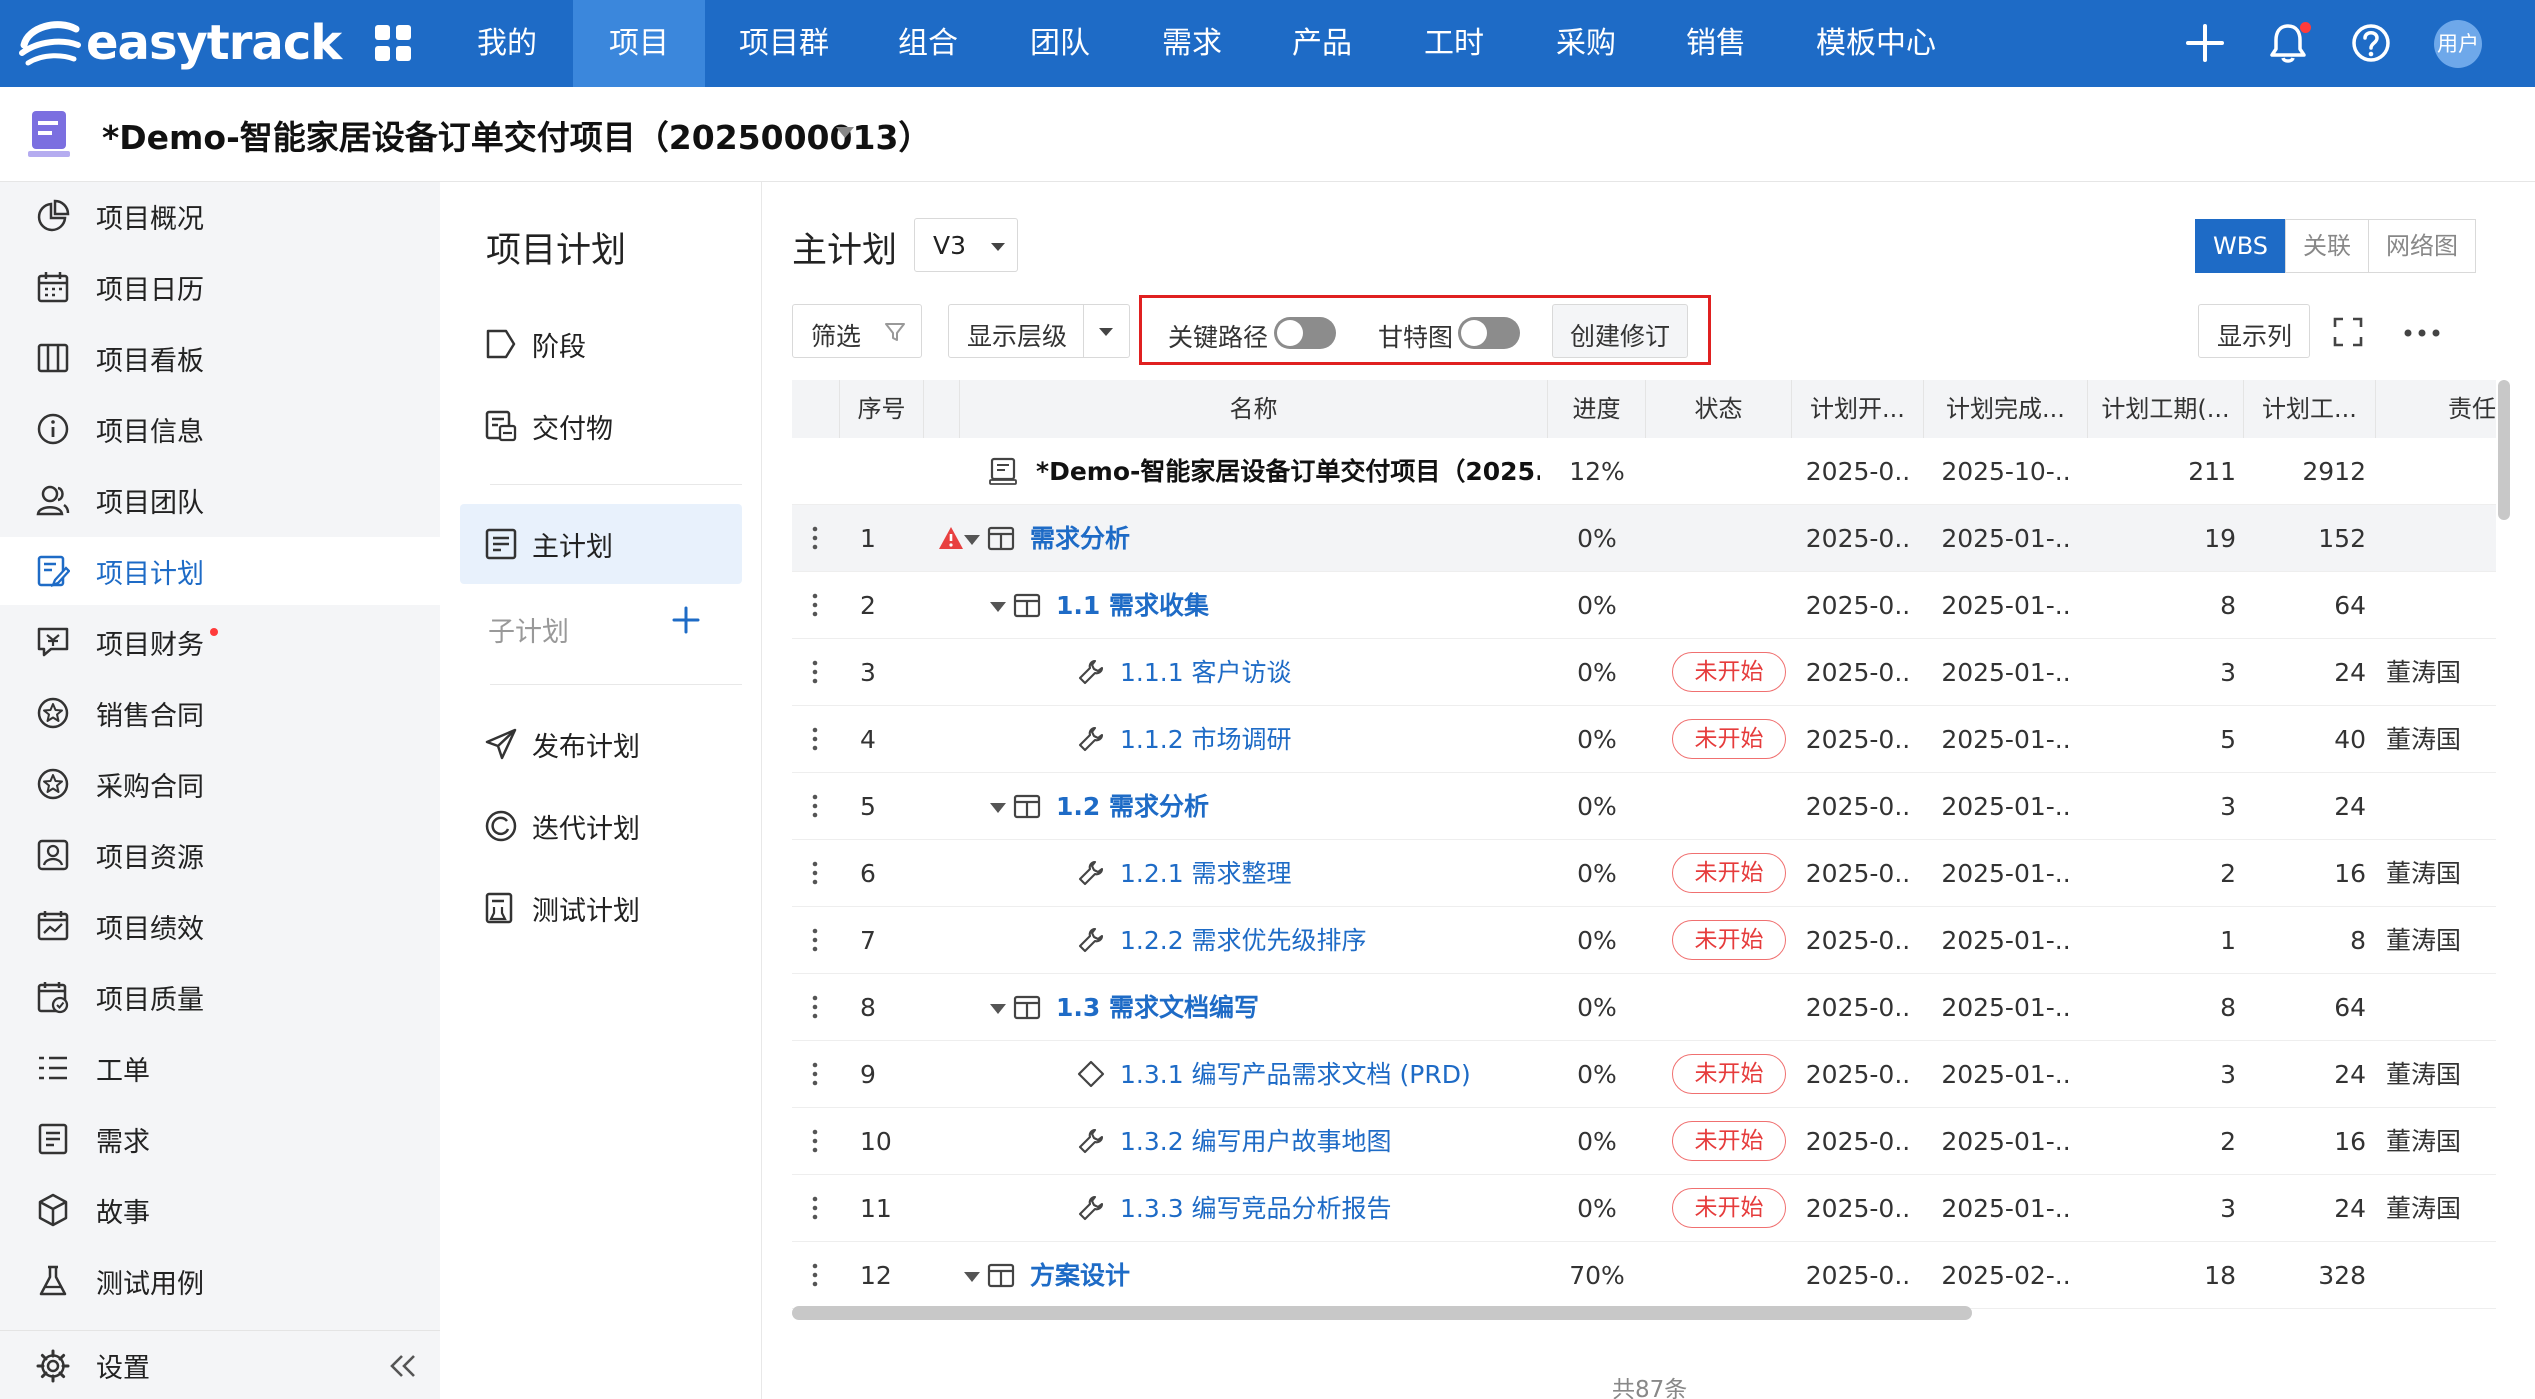 Image resolution: width=2535 pixels, height=1399 pixels. Describe the element at coordinates (845, 132) in the screenshot. I see `project-switch-chevron-icon` at that location.